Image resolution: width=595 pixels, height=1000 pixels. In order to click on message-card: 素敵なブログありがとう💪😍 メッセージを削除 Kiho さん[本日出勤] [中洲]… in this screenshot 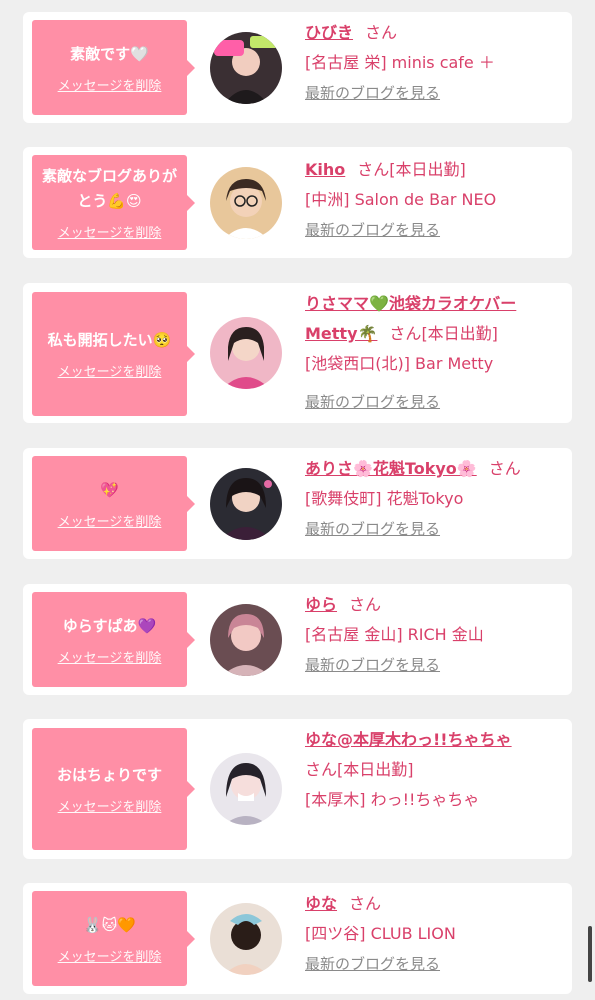, I will do `click(297, 202)`.